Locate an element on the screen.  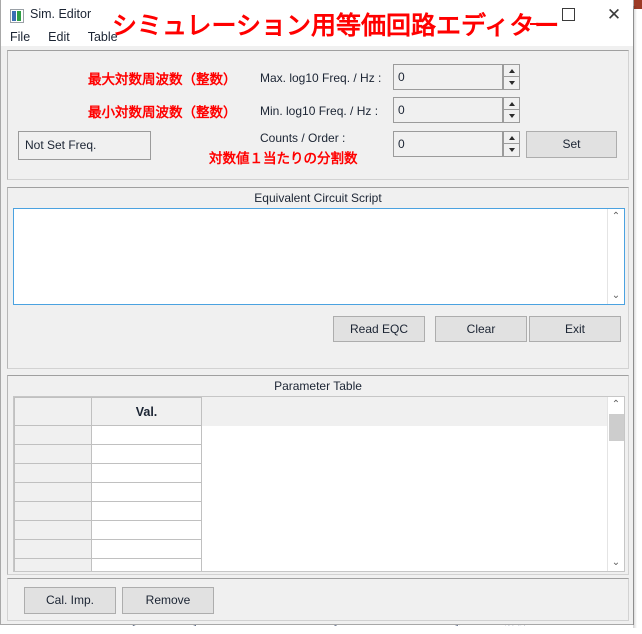
parameter-table-header-filler is located at coordinates (405, 411).